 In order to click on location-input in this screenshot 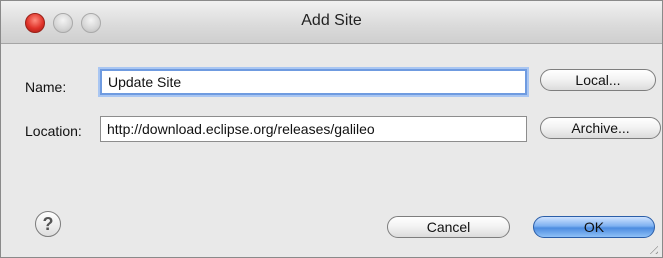, I will do `click(313, 129)`.